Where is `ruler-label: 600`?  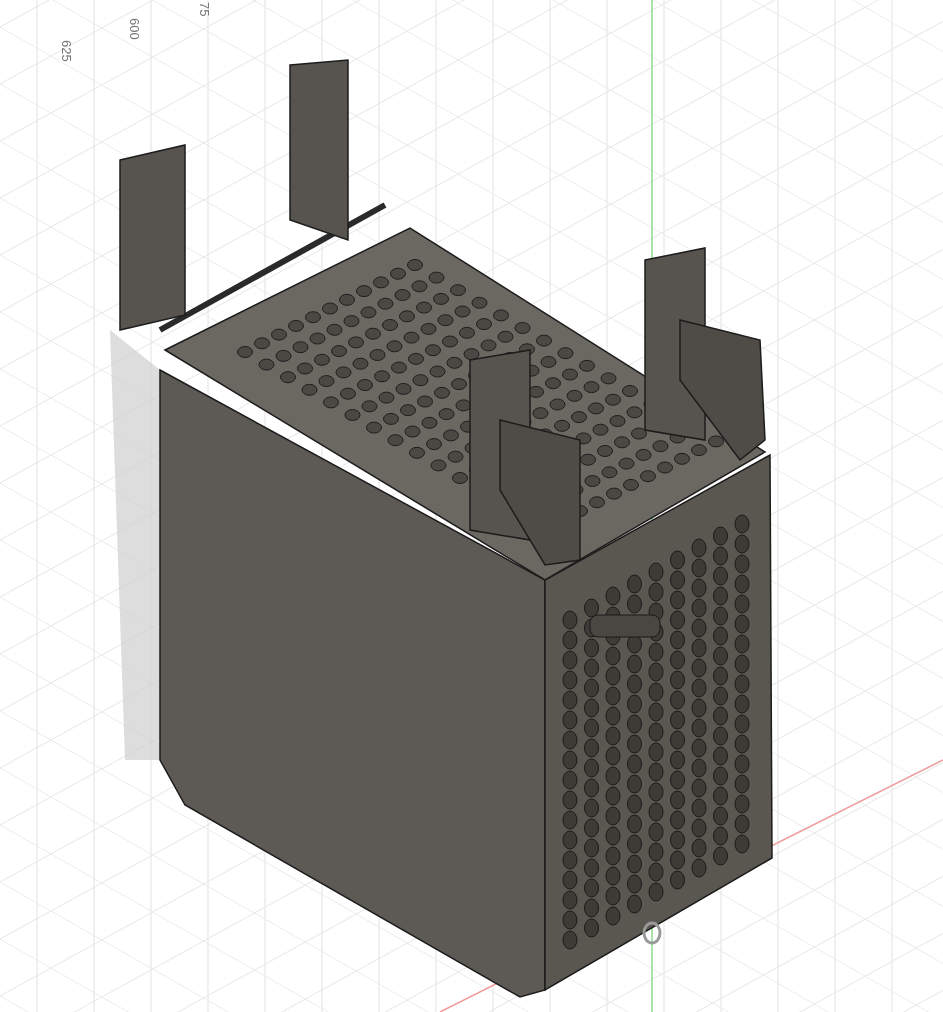
ruler-label: 600 is located at coordinates (134, 29).